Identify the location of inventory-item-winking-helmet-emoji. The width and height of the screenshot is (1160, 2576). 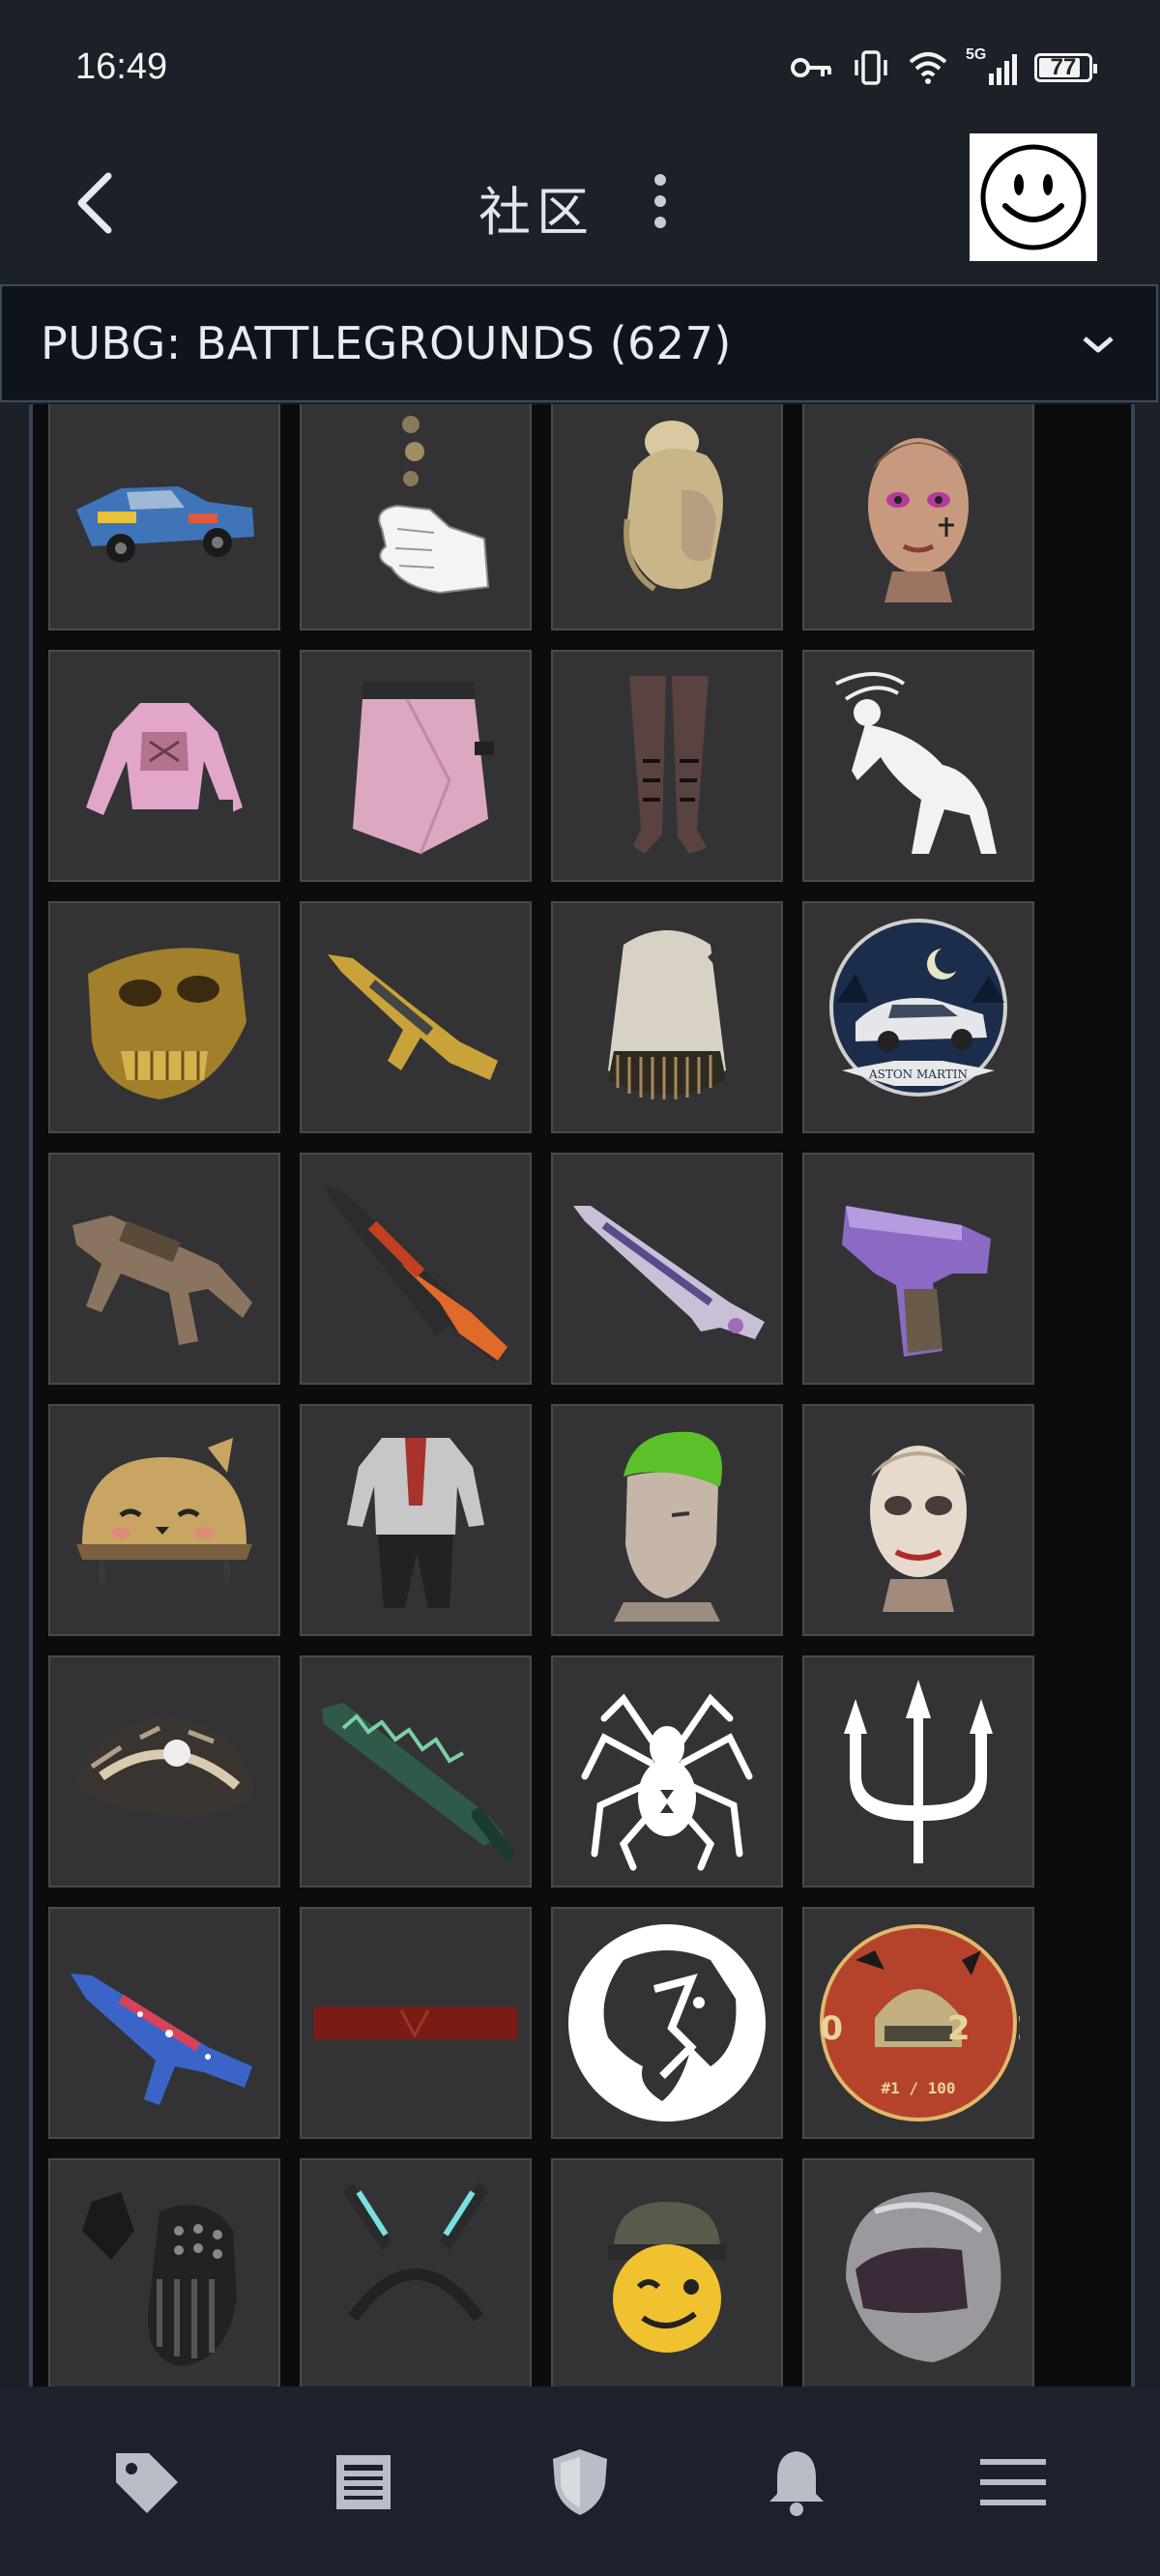
(667, 2272).